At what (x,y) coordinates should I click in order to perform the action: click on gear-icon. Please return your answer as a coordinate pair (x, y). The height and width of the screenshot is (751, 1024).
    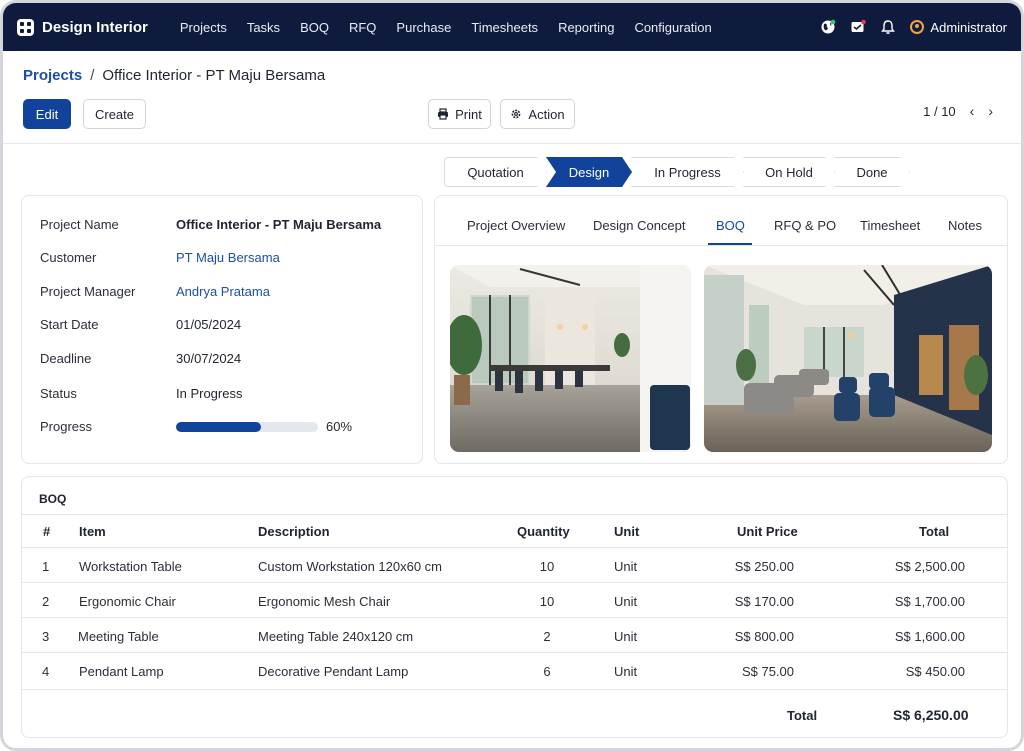
    Looking at the image, I should click on (516, 114).